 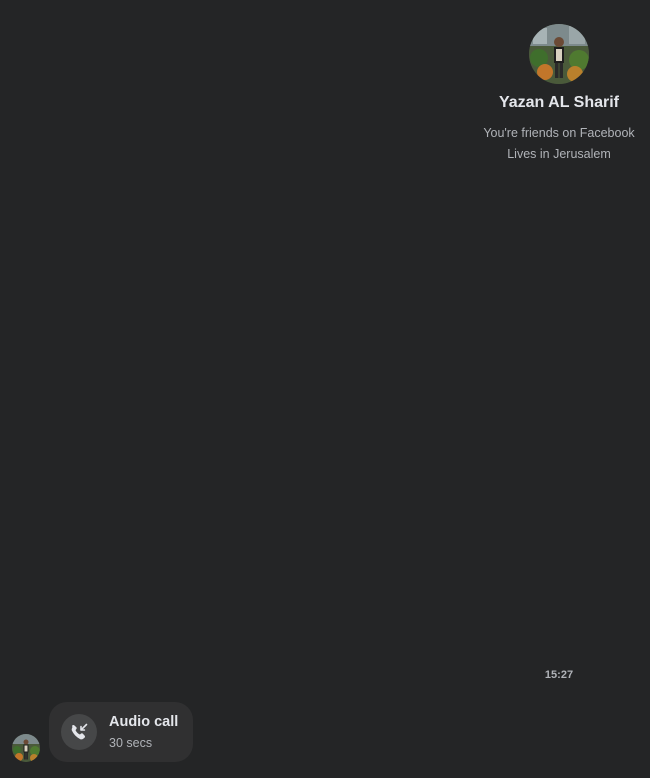 I want to click on contact-location: Lives in Jerusalem, so click(x=559, y=154).